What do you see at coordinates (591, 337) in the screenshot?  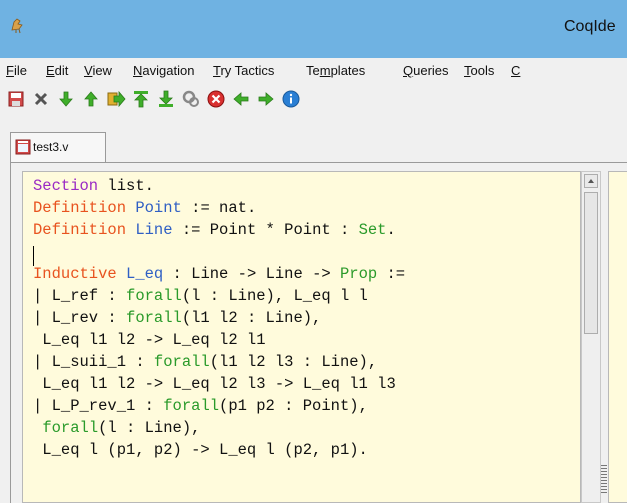 I see `editor-vertical-scrollbar` at bounding box center [591, 337].